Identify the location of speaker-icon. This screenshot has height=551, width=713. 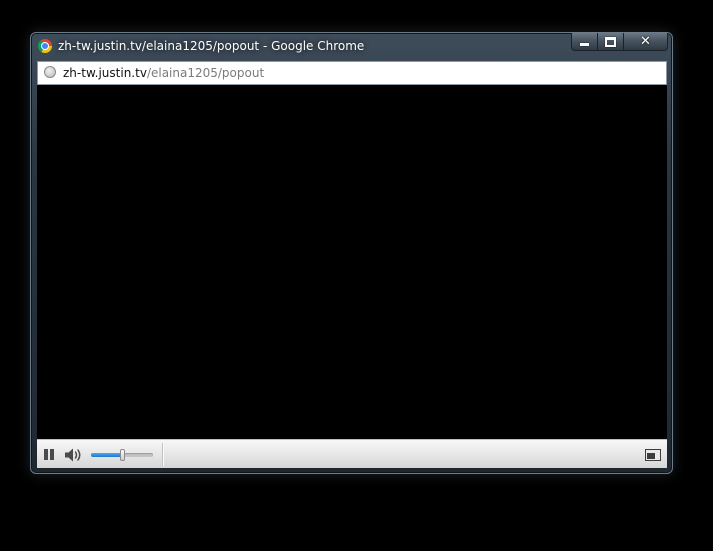
(73, 455).